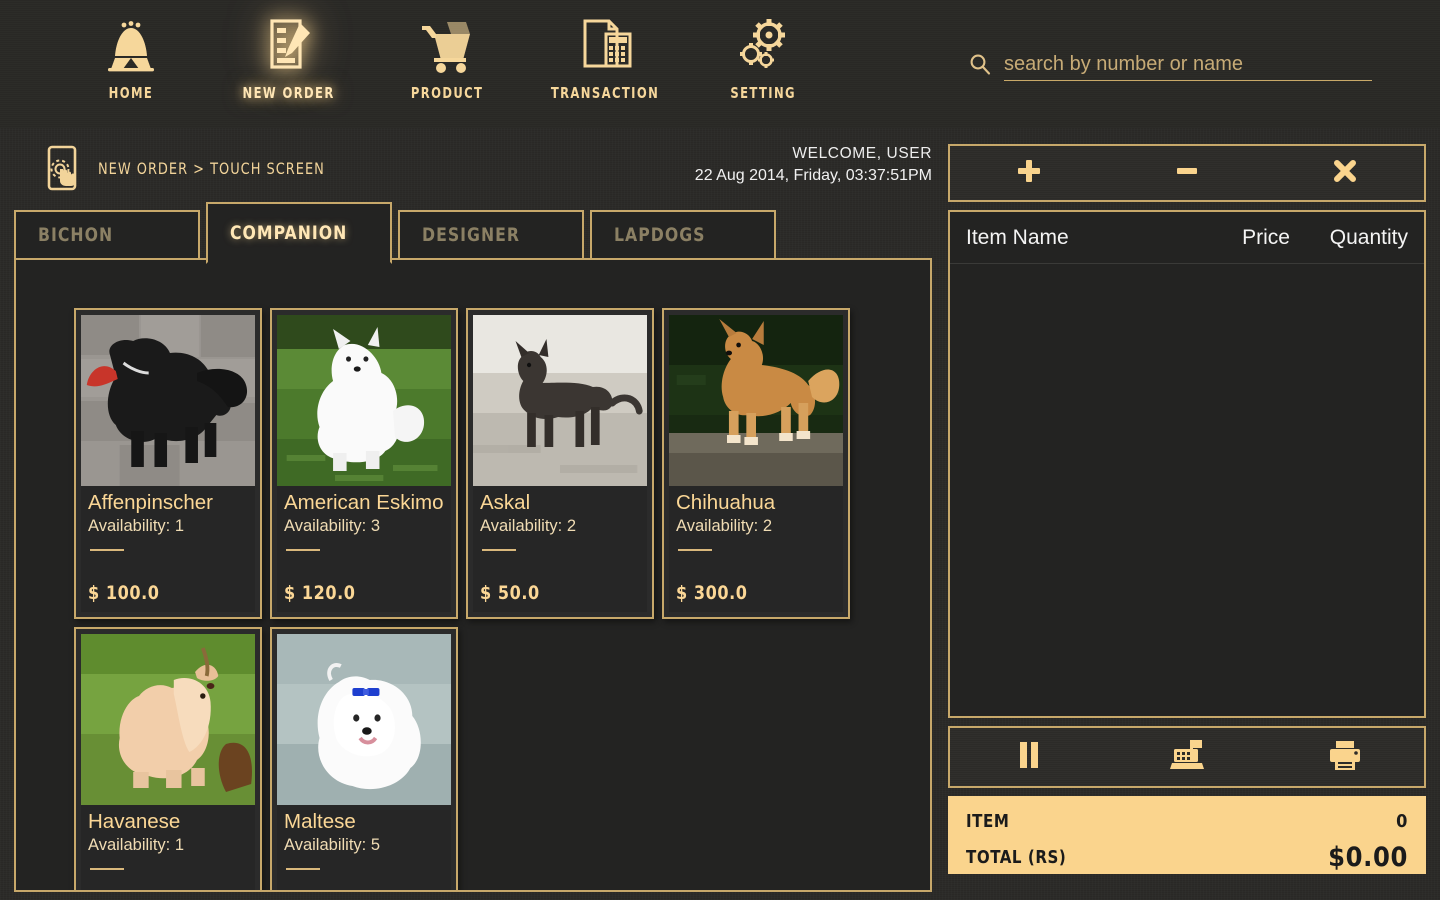 This screenshot has height=900, width=1440. I want to click on cart-column-item-name: Item Name, so click(1017, 237).